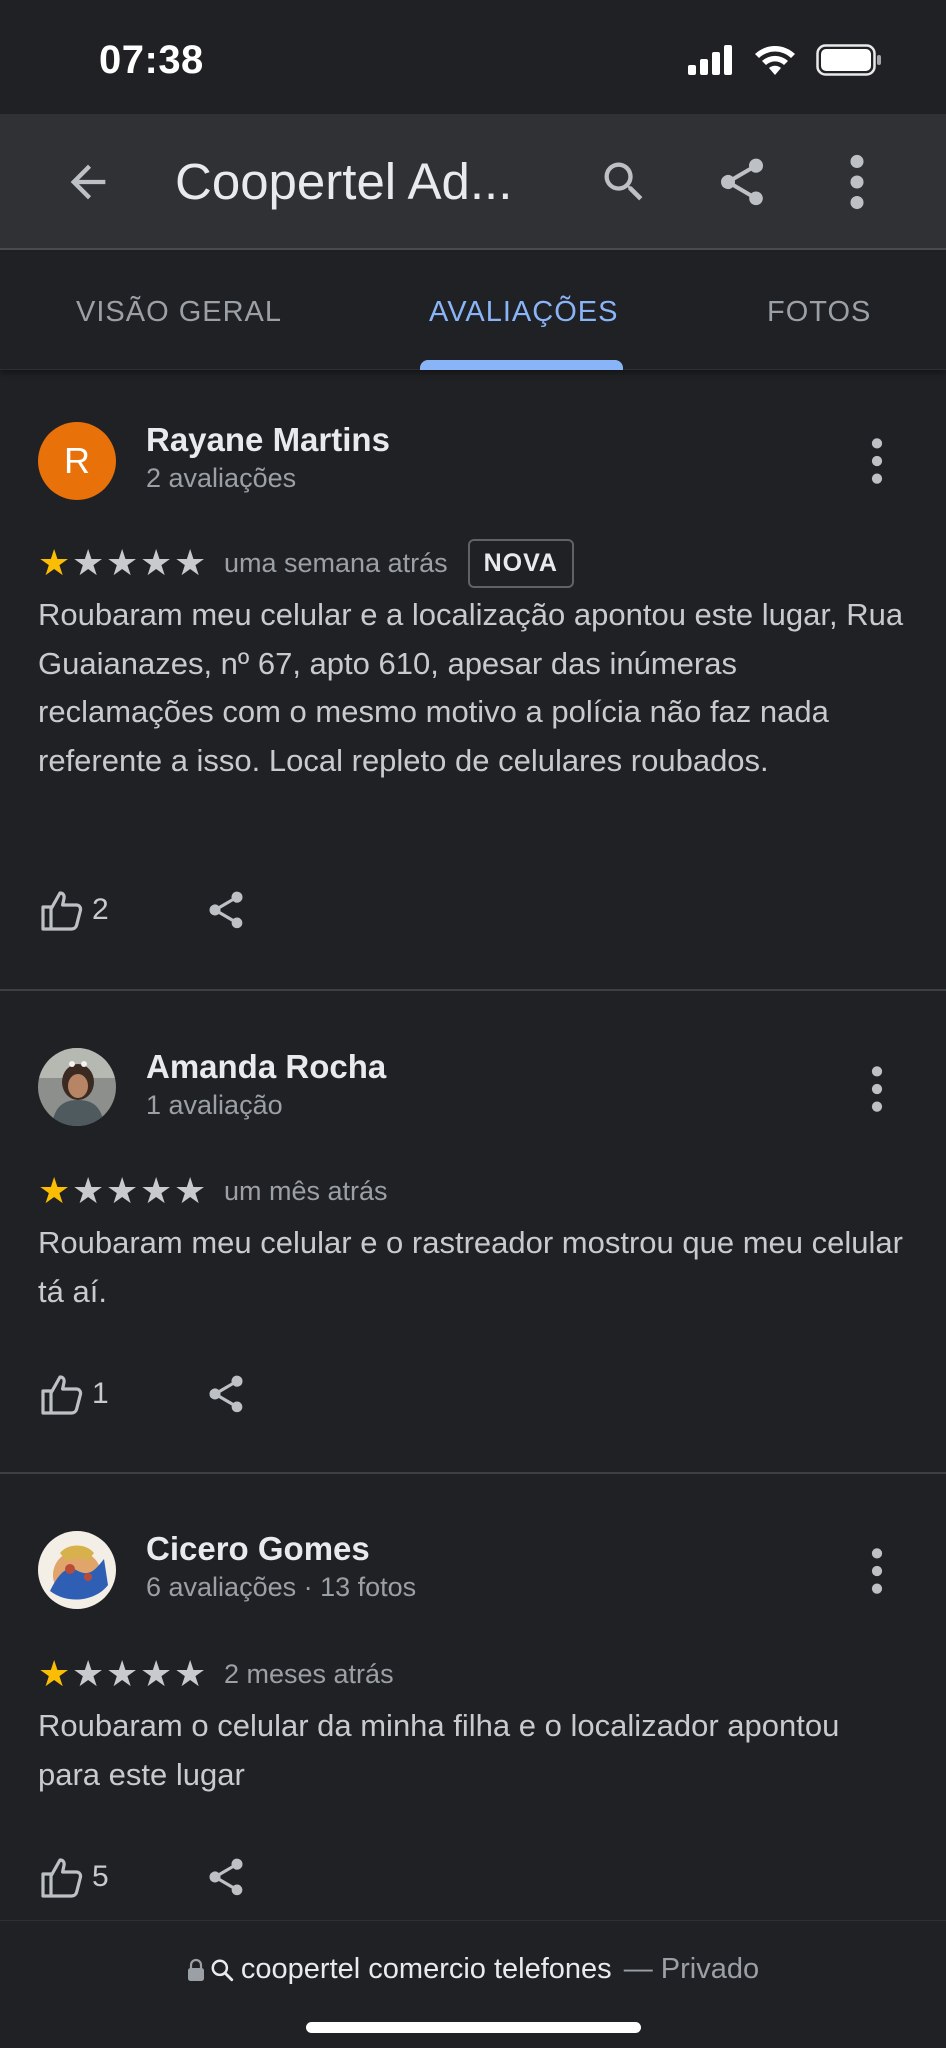 This screenshot has height=2048, width=946. I want to click on review-actions: 2, so click(143, 910).